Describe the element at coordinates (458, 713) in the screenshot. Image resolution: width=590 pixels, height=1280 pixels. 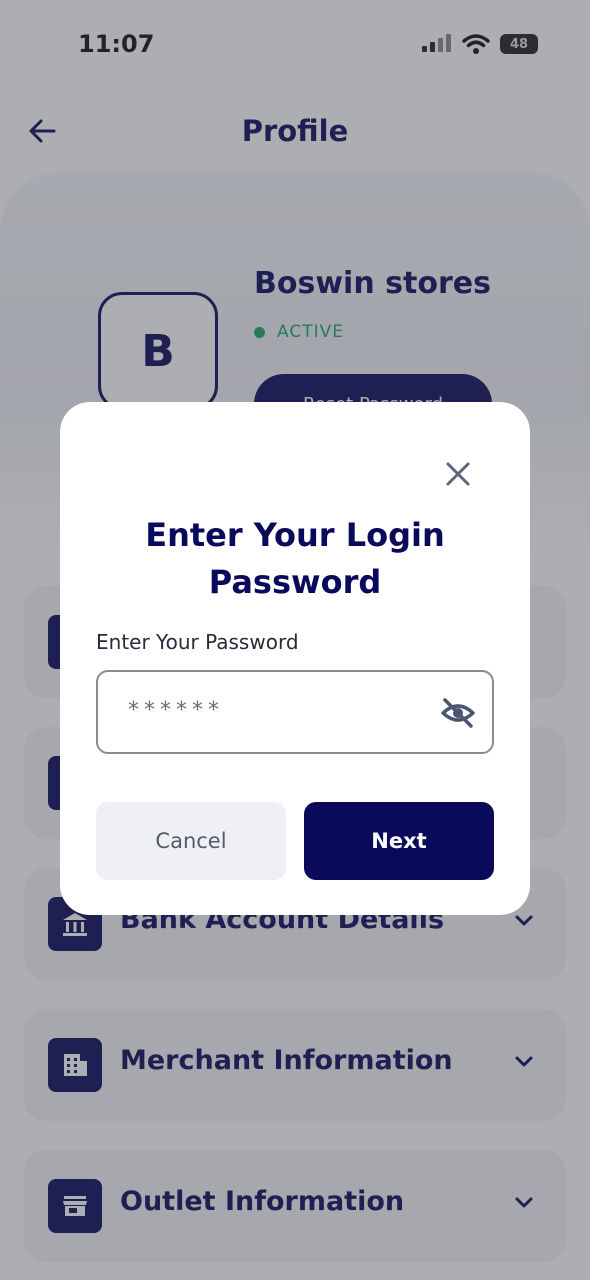
I see `eye-off-icon` at that location.